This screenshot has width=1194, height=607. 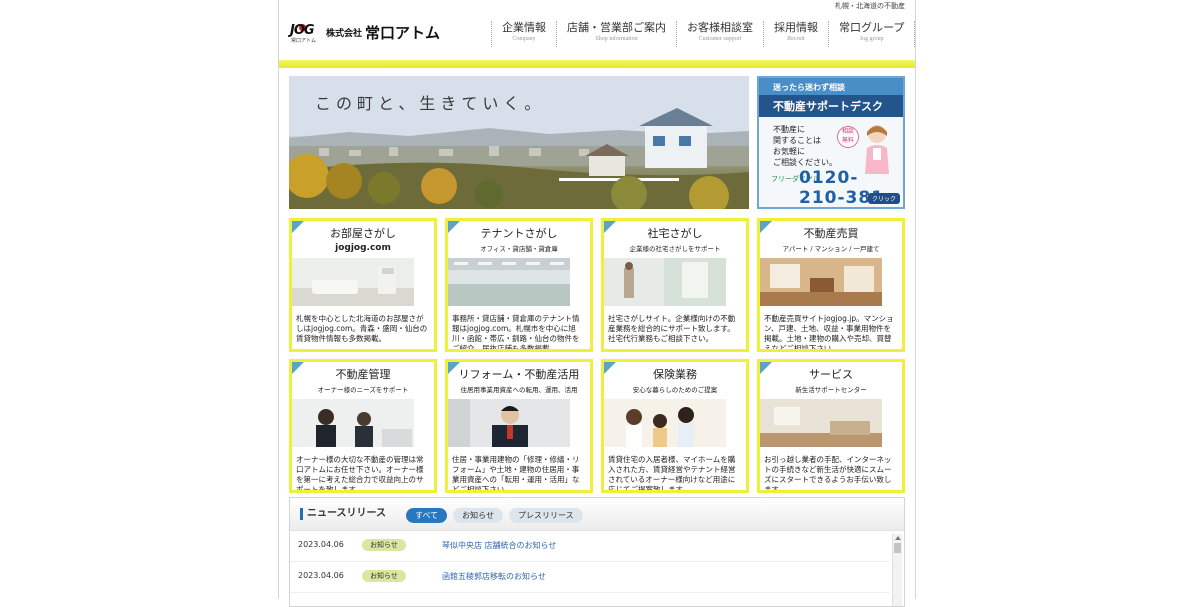 What do you see at coordinates (430, 103) in the screenshot?
I see `hero-copy: この町と、生きていく。` at bounding box center [430, 103].